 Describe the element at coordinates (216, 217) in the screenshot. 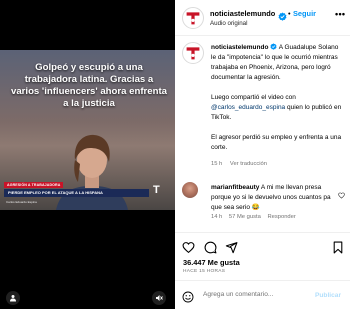

I see `comment-time: 14 h` at that location.